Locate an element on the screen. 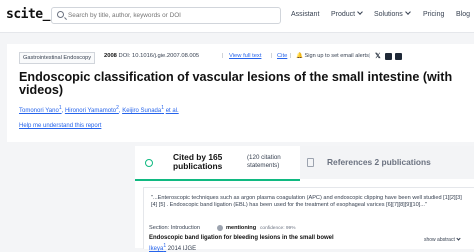  citation-statements-line2: statements) is located at coordinates (263, 165).